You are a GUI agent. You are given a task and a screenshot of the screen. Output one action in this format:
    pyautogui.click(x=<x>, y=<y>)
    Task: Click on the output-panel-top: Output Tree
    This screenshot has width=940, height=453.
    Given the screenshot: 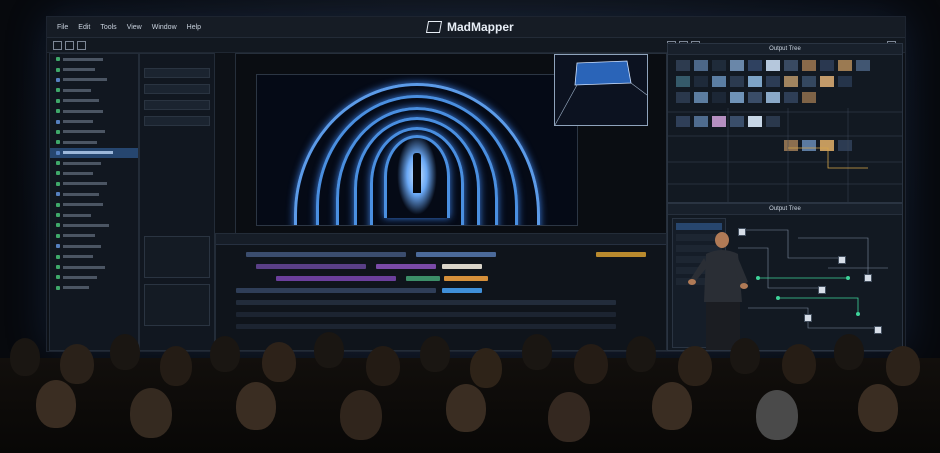 What is the action you would take?
    pyautogui.click(x=785, y=123)
    